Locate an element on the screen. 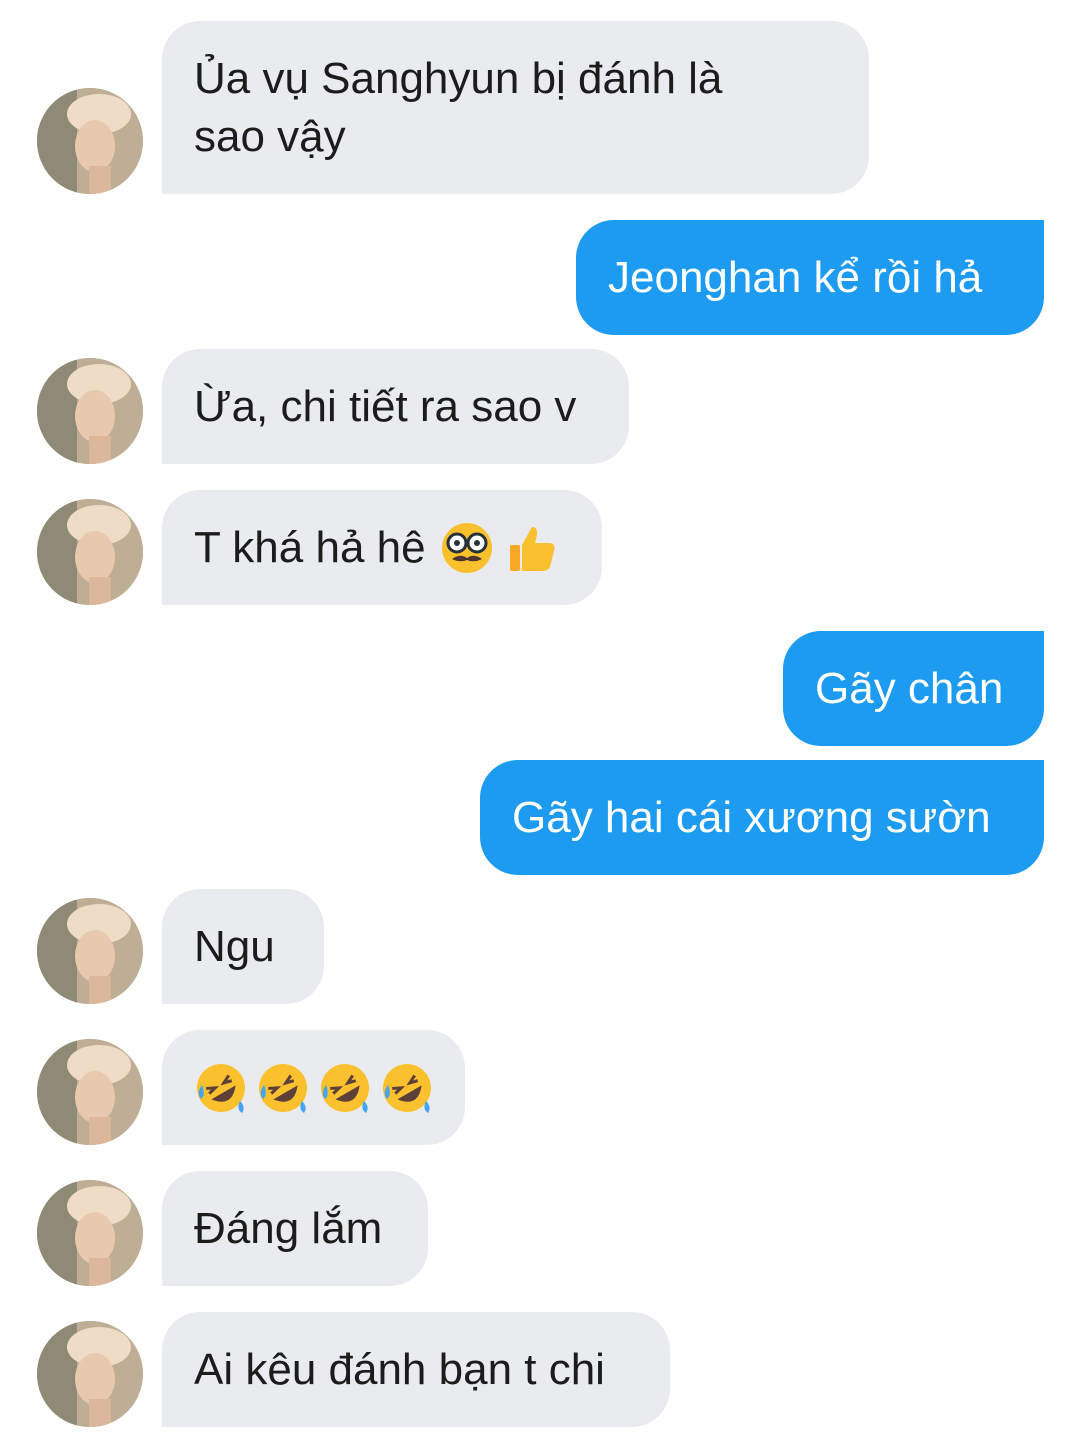 The image size is (1079, 1443). thumbs-up-icon is located at coordinates (532, 548).